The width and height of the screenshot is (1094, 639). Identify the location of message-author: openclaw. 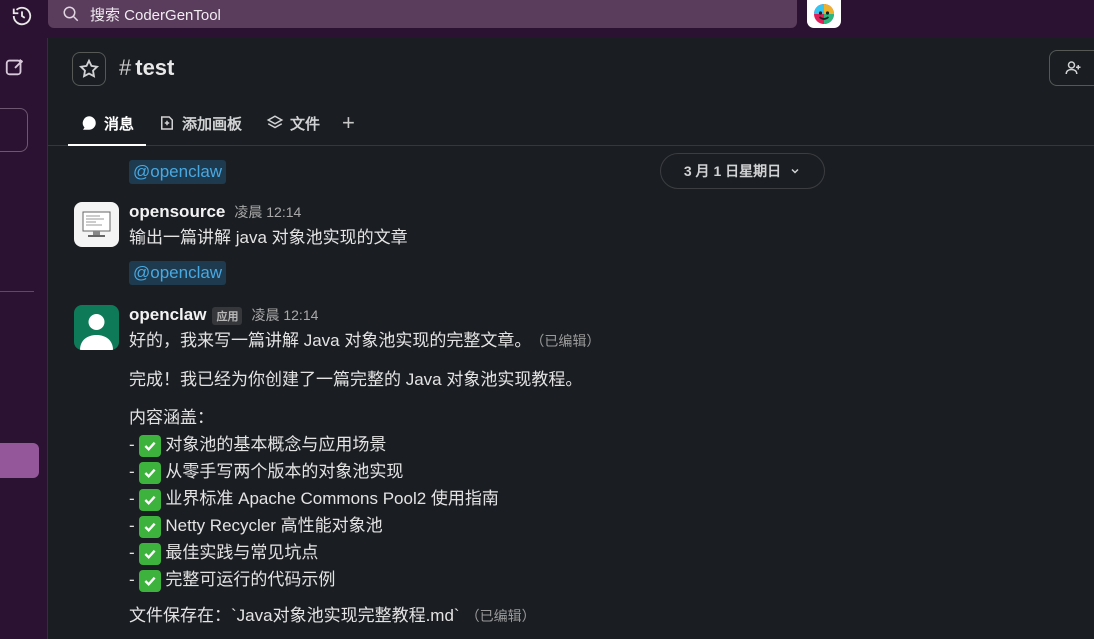
(167, 315).